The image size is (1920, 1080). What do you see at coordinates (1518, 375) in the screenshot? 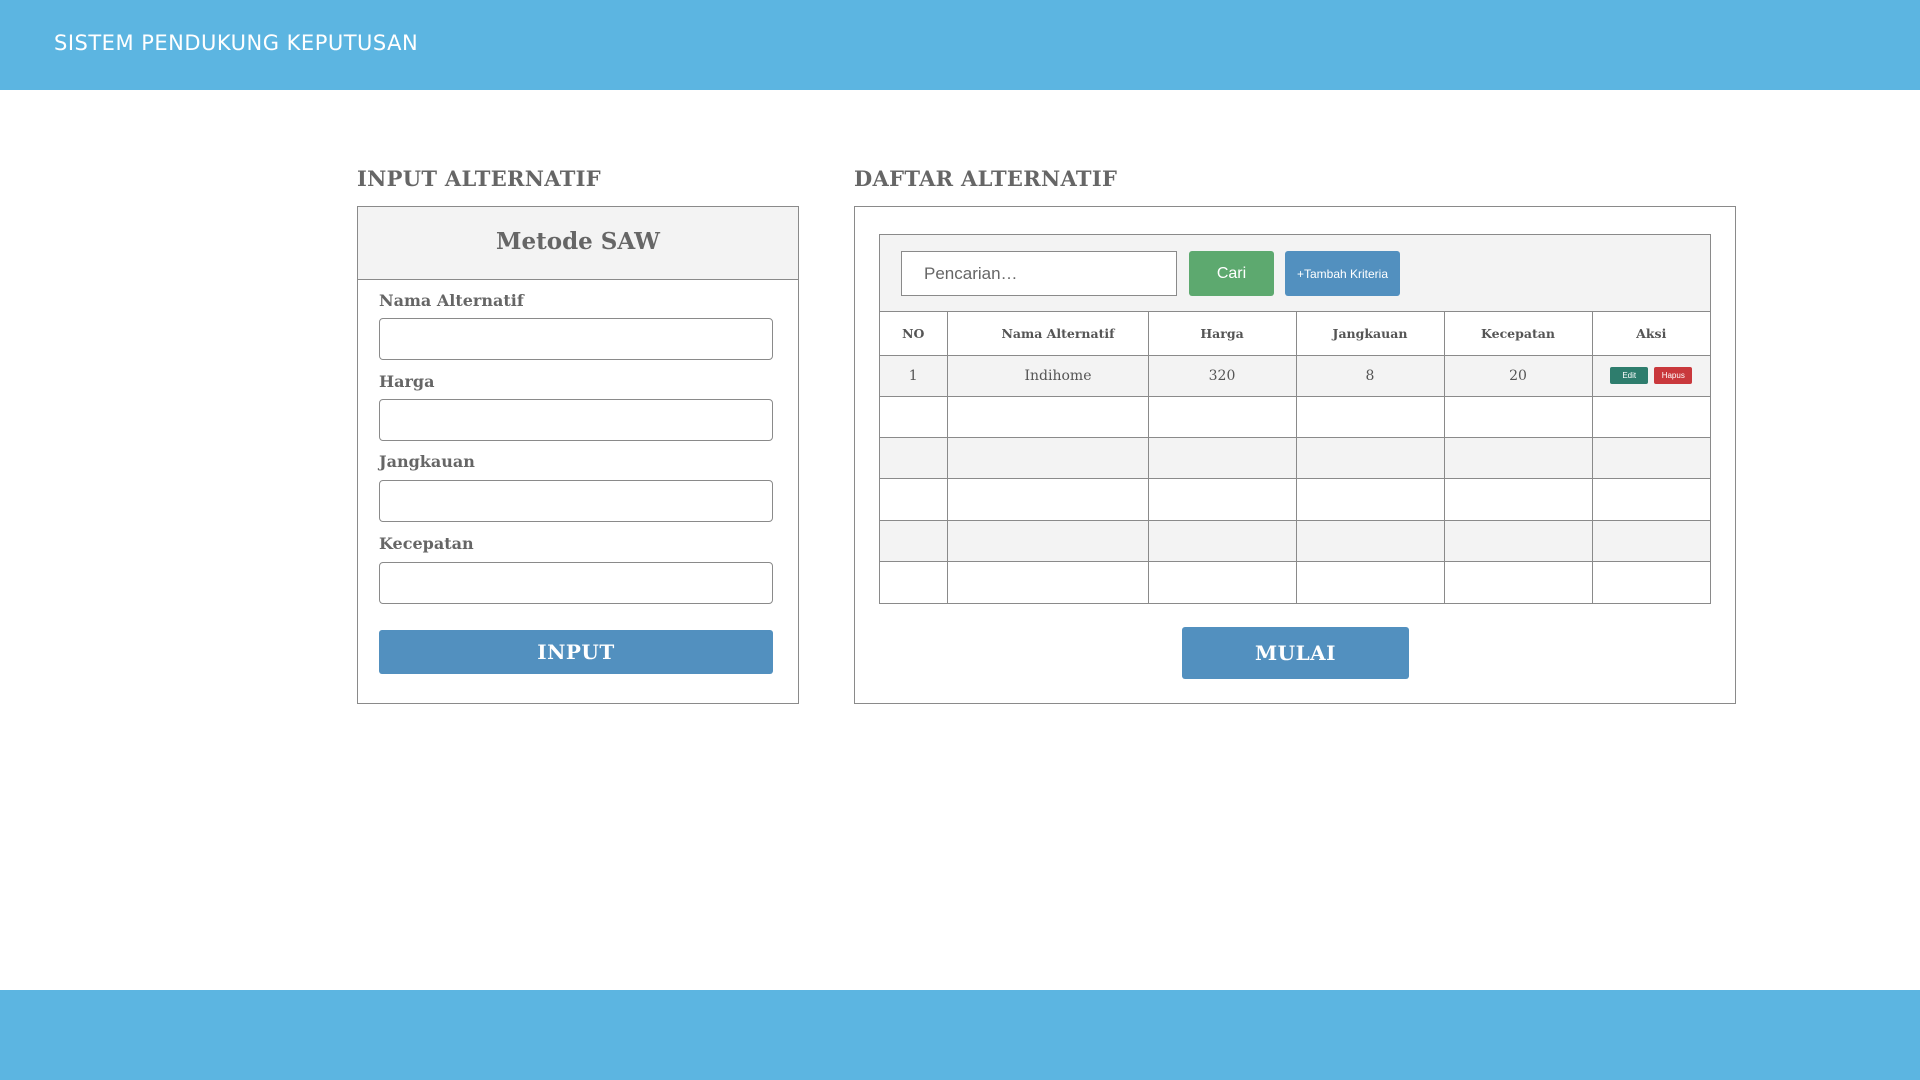
I see `cell-kecepatan: 20` at bounding box center [1518, 375].